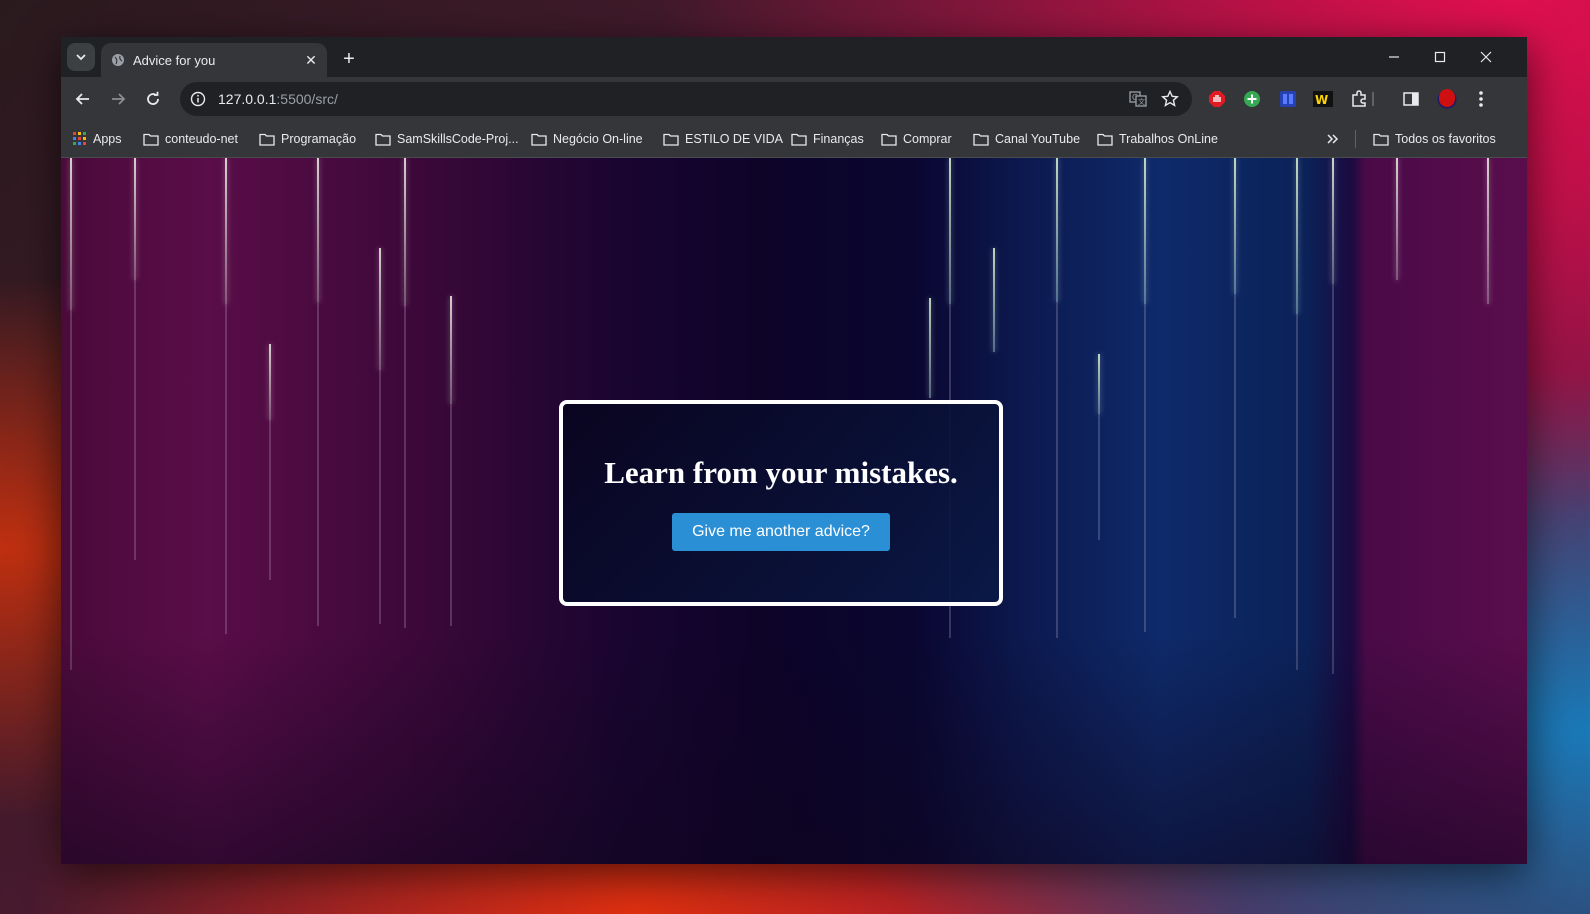 The width and height of the screenshot is (1590, 914). I want to click on tab-search-button, so click(81, 57).